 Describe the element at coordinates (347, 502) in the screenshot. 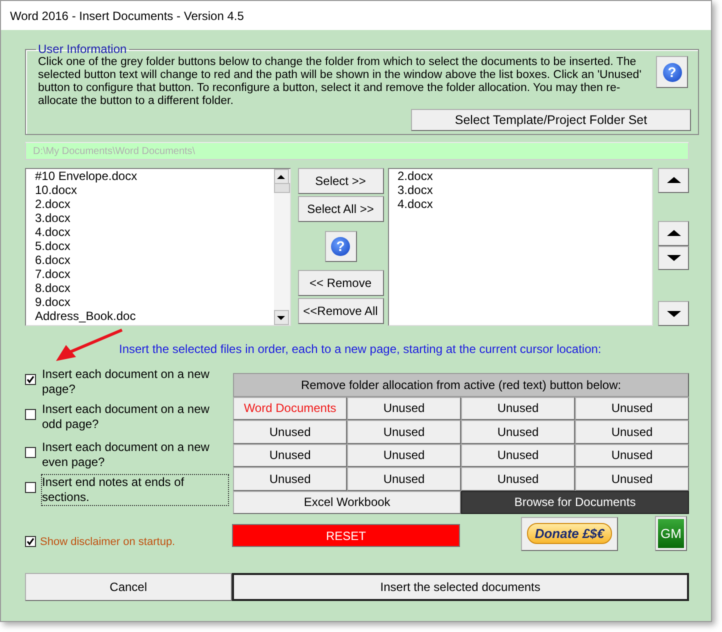

I see `excel-workbook-button: Excel Workbook` at that location.